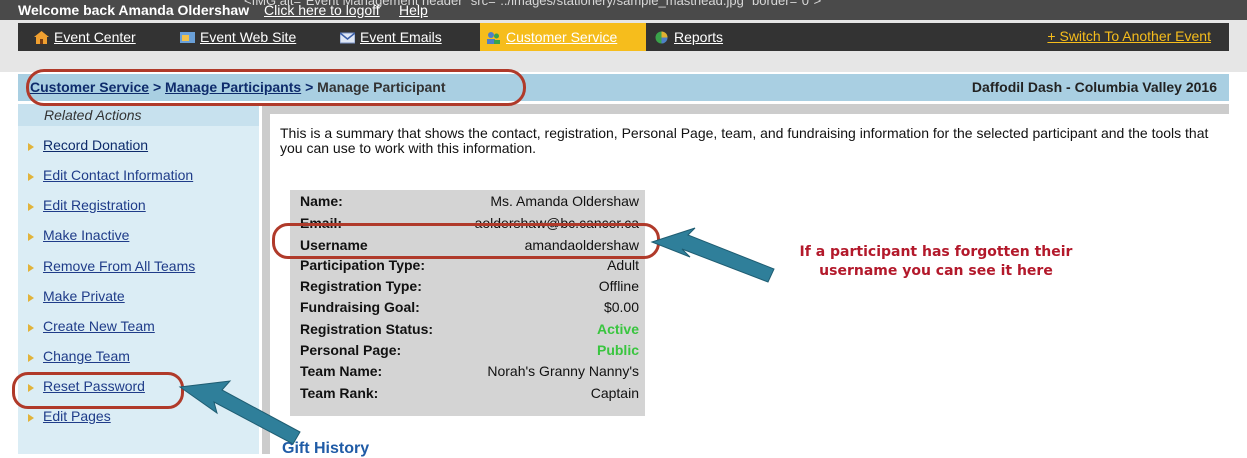  I want to click on sidebar-item-label: Create New Team, so click(99, 326).